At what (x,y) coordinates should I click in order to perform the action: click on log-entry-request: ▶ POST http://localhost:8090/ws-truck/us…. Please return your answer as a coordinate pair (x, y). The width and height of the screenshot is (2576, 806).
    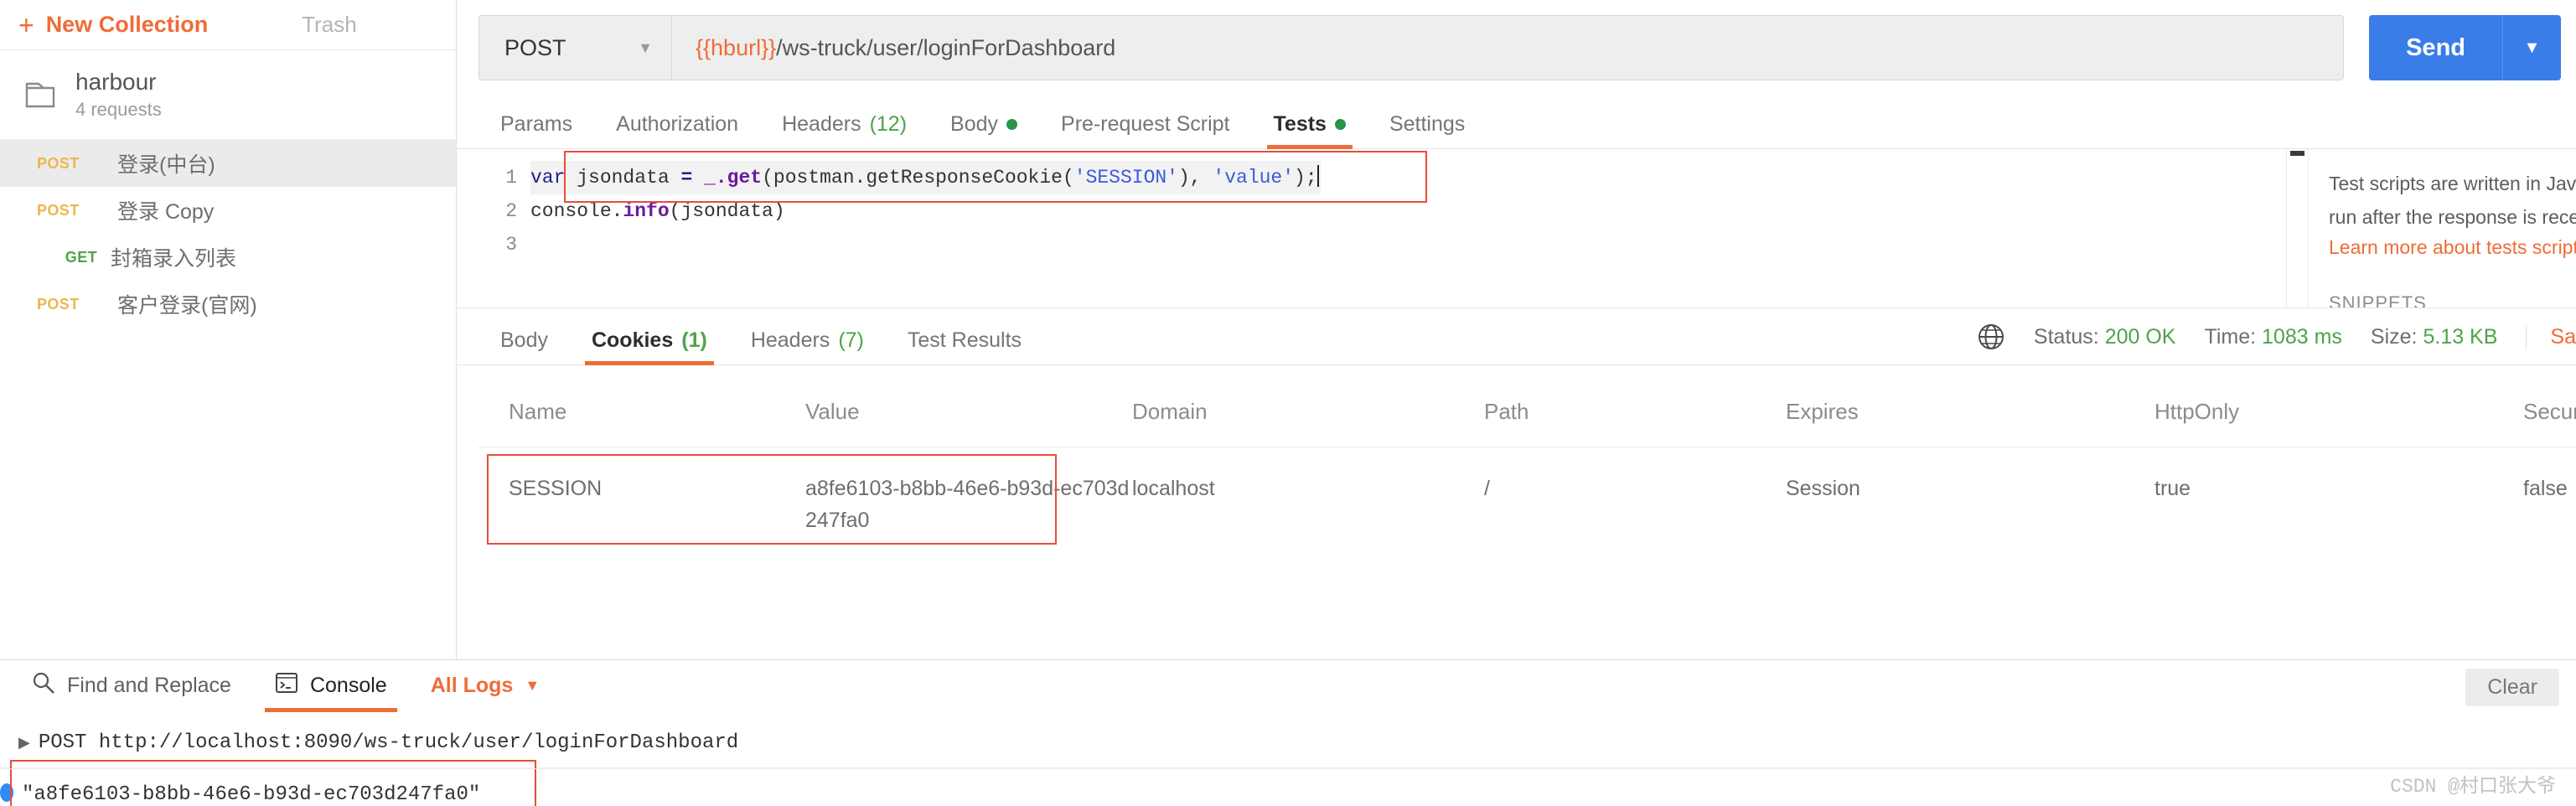
    Looking at the image, I should click on (1288, 743).